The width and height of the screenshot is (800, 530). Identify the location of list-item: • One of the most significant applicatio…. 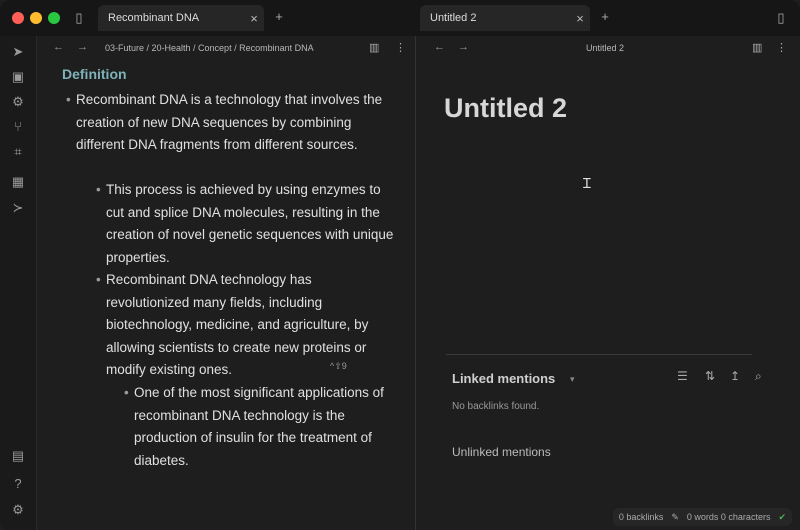
(260, 427).